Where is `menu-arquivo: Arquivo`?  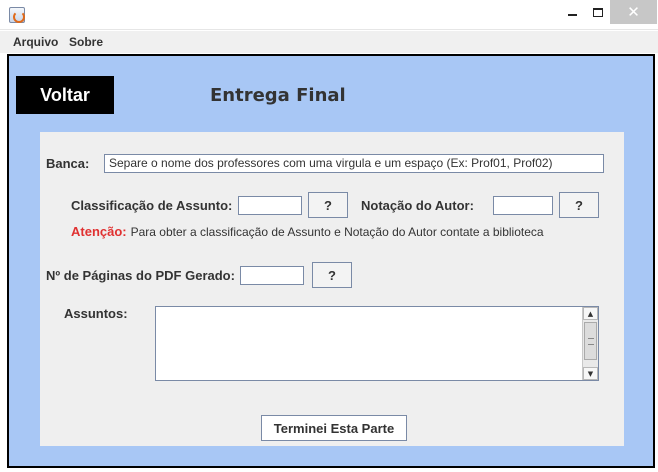 menu-arquivo: Arquivo is located at coordinates (35, 42).